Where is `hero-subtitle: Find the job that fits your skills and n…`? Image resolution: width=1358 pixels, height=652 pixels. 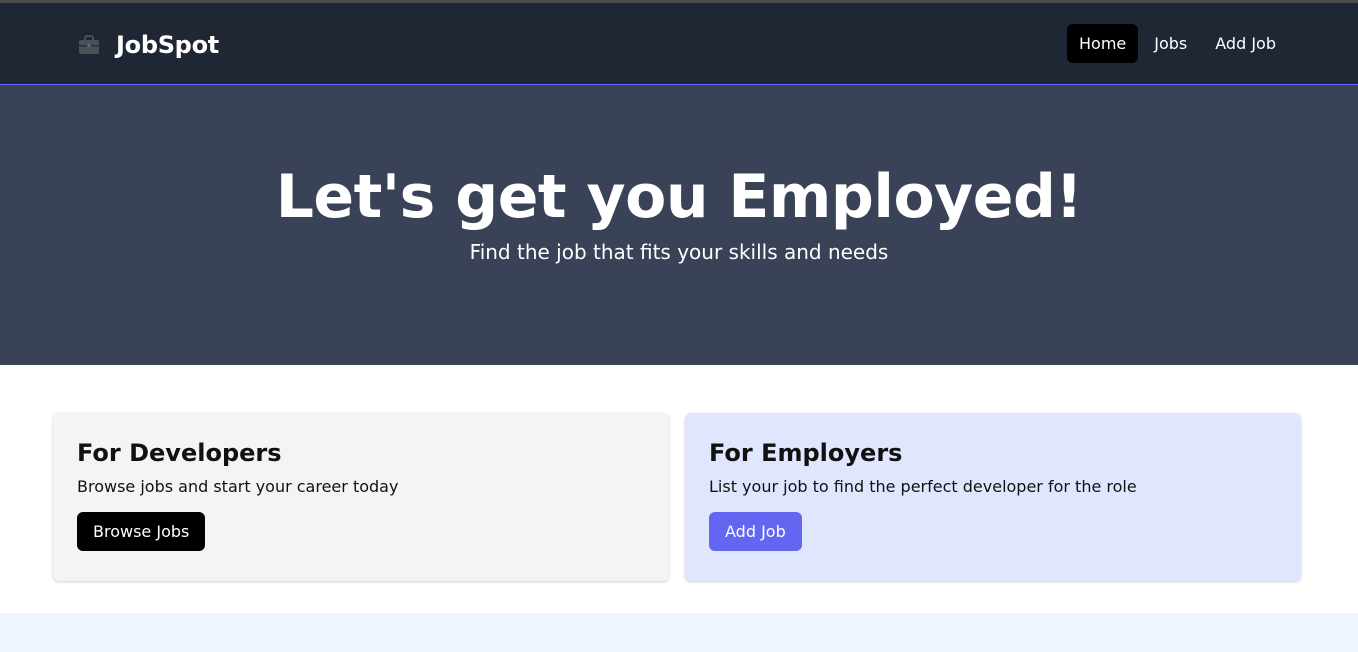 hero-subtitle: Find the job that fits your skills and n… is located at coordinates (679, 252).